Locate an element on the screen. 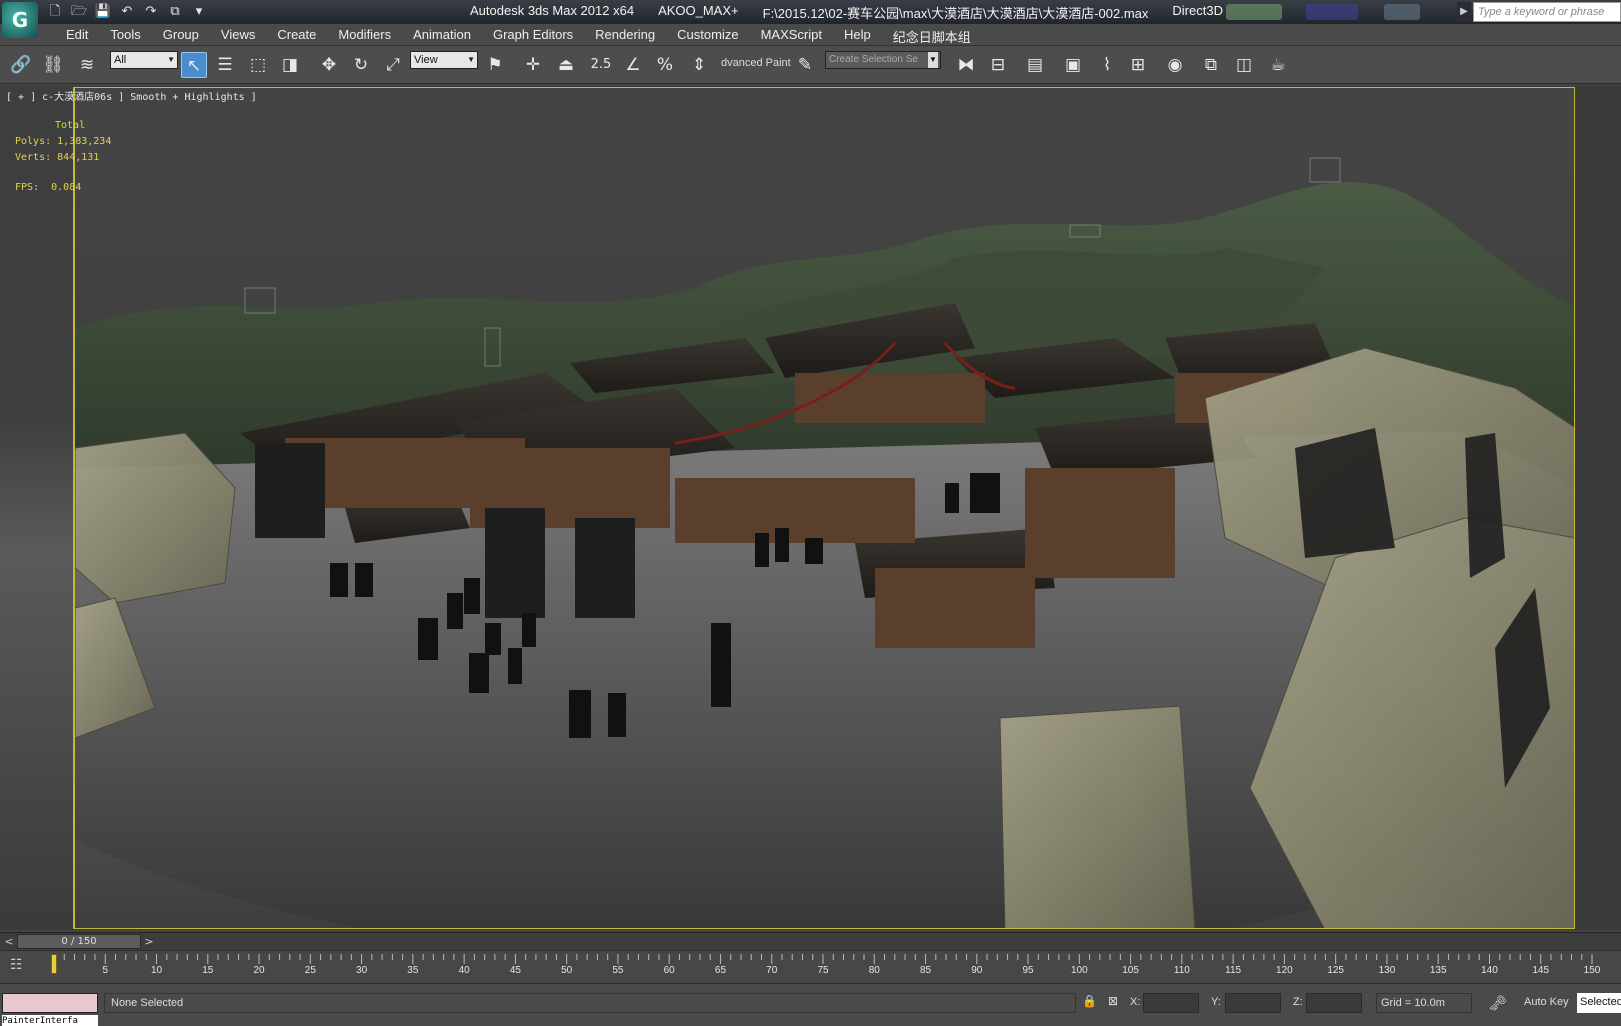 This screenshot has width=1621, height=1026. menu-item: Modifiers is located at coordinates (364, 36).